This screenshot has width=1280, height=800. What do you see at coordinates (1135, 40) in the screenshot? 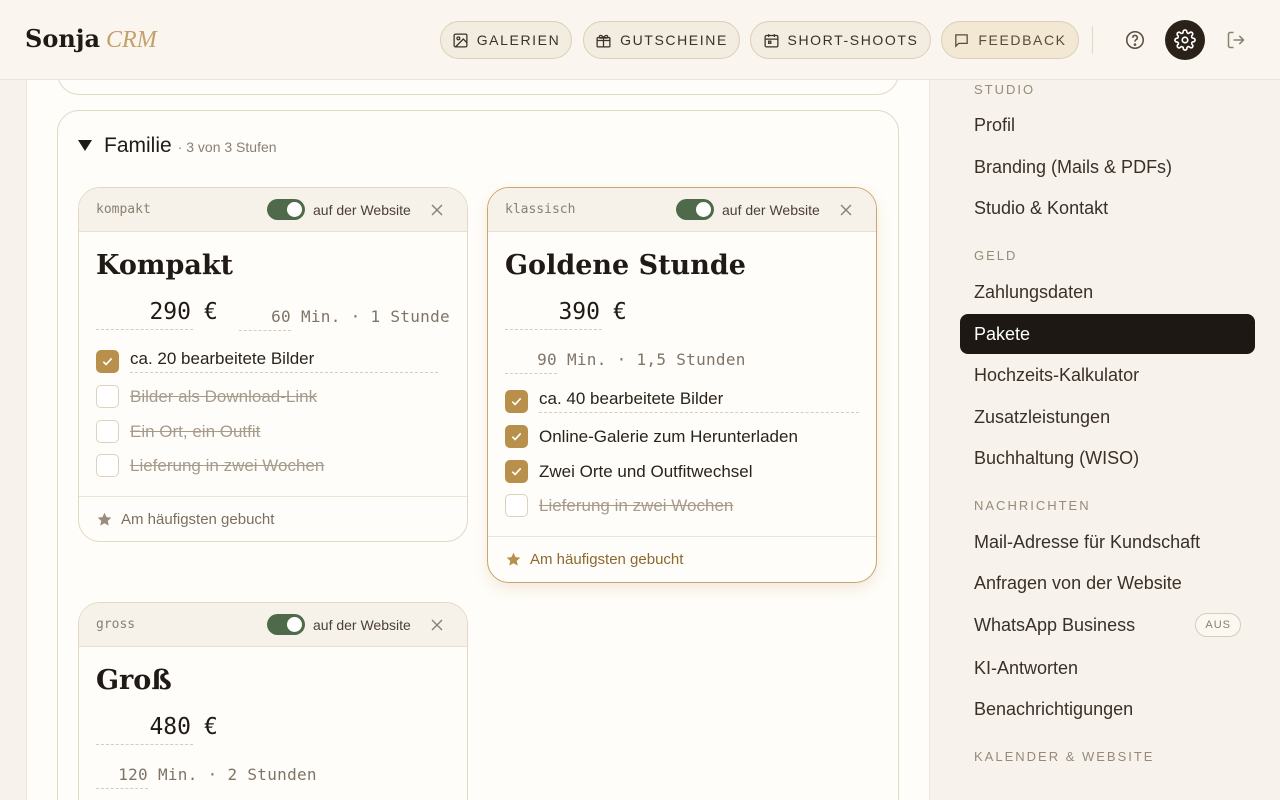
I see `help-button` at bounding box center [1135, 40].